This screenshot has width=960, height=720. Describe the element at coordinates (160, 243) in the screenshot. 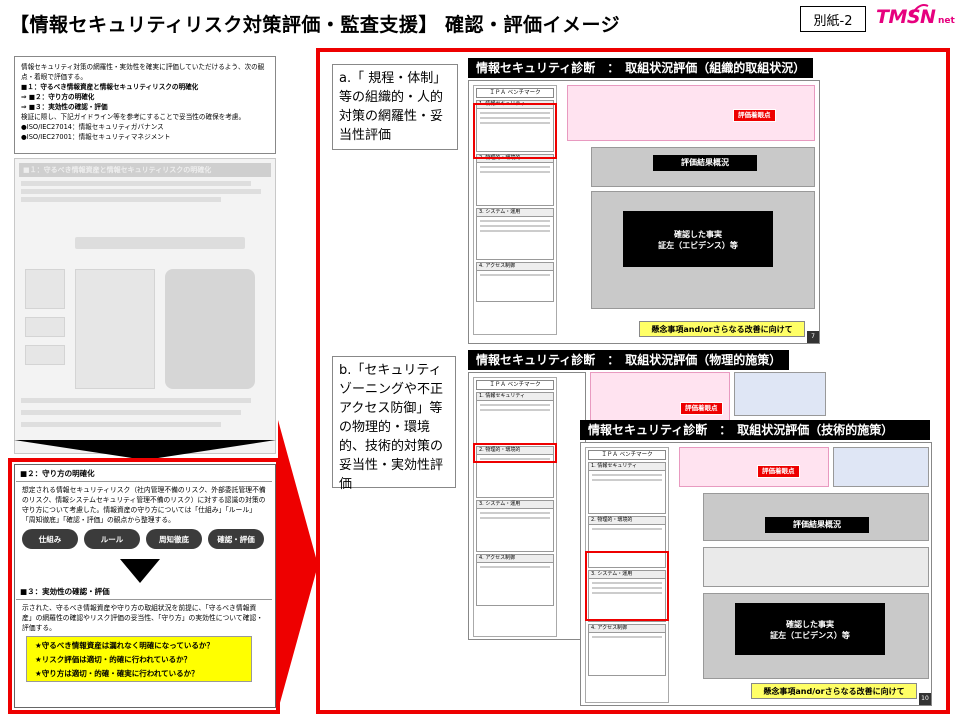

I see `faded-bar` at that location.